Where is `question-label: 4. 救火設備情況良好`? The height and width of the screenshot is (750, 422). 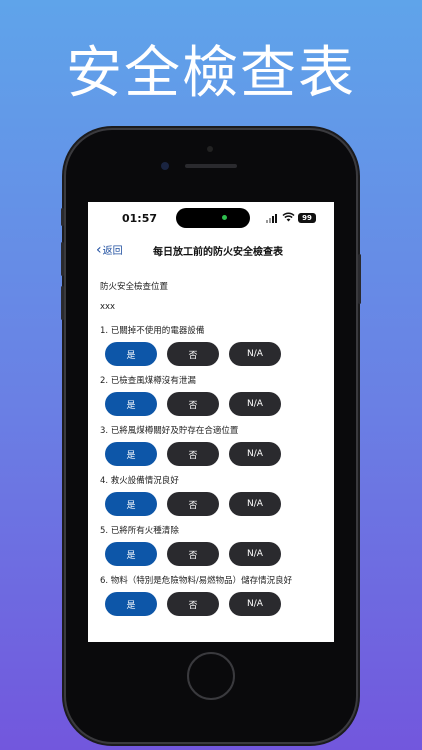
question-label: 4. 救火設備情況良好 is located at coordinates (139, 481).